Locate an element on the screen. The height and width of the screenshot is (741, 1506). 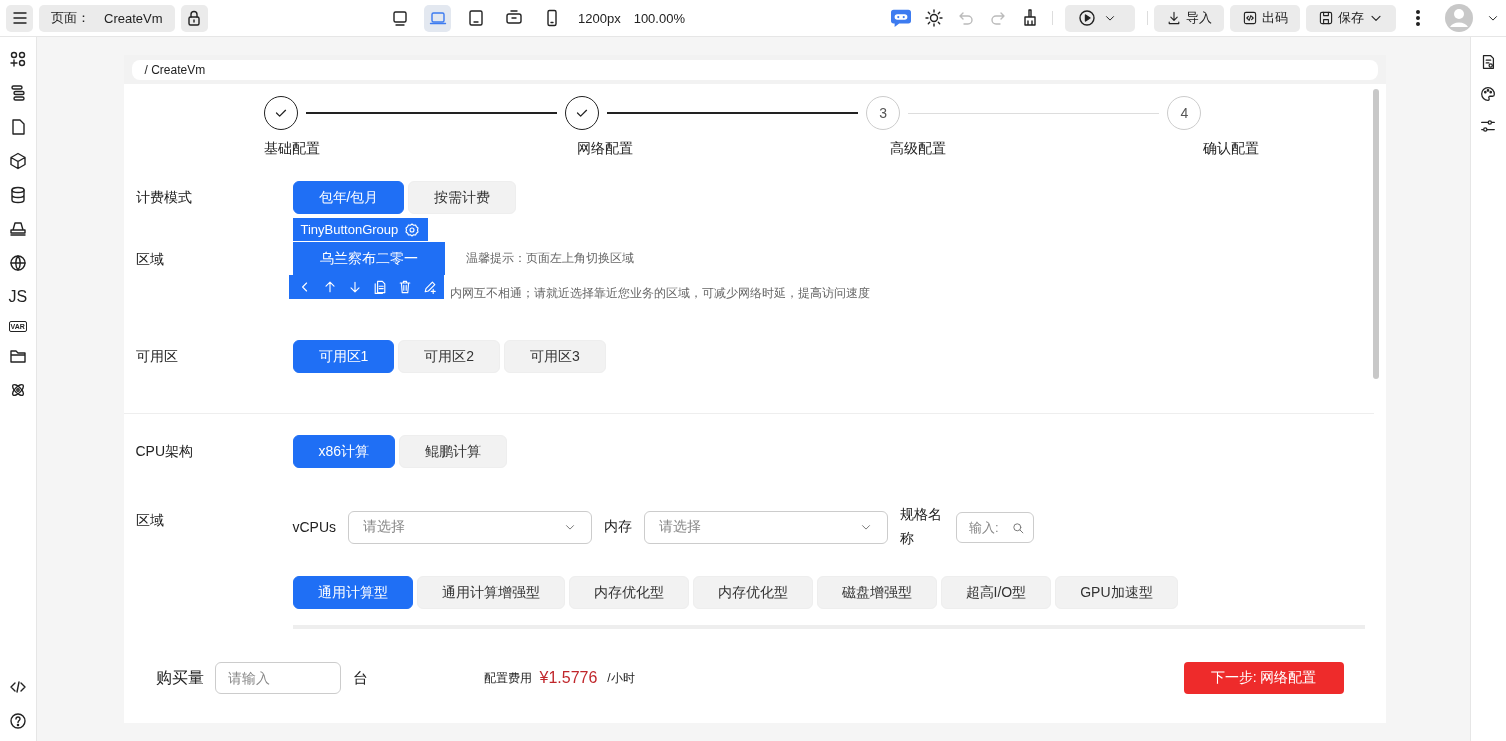
step-circle: 4 is located at coordinates (1184, 113).